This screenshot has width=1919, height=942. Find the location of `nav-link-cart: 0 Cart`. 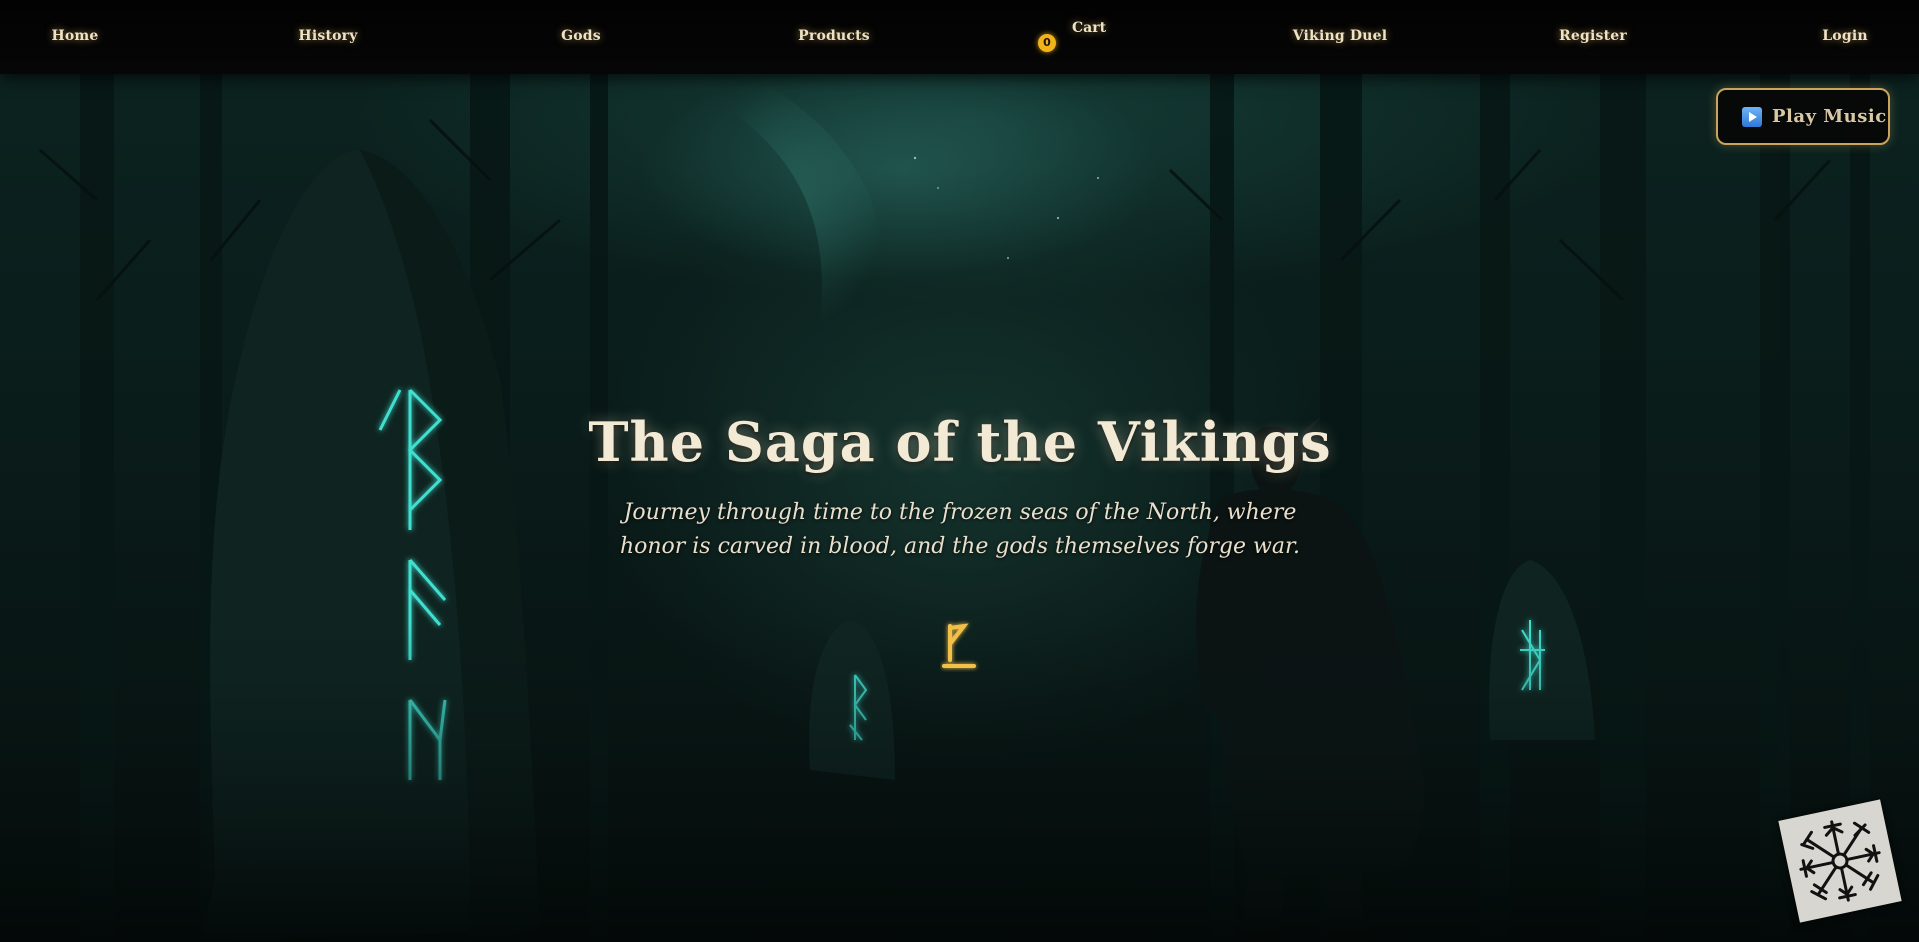

nav-link-cart: 0 Cart is located at coordinates (1072, 38).